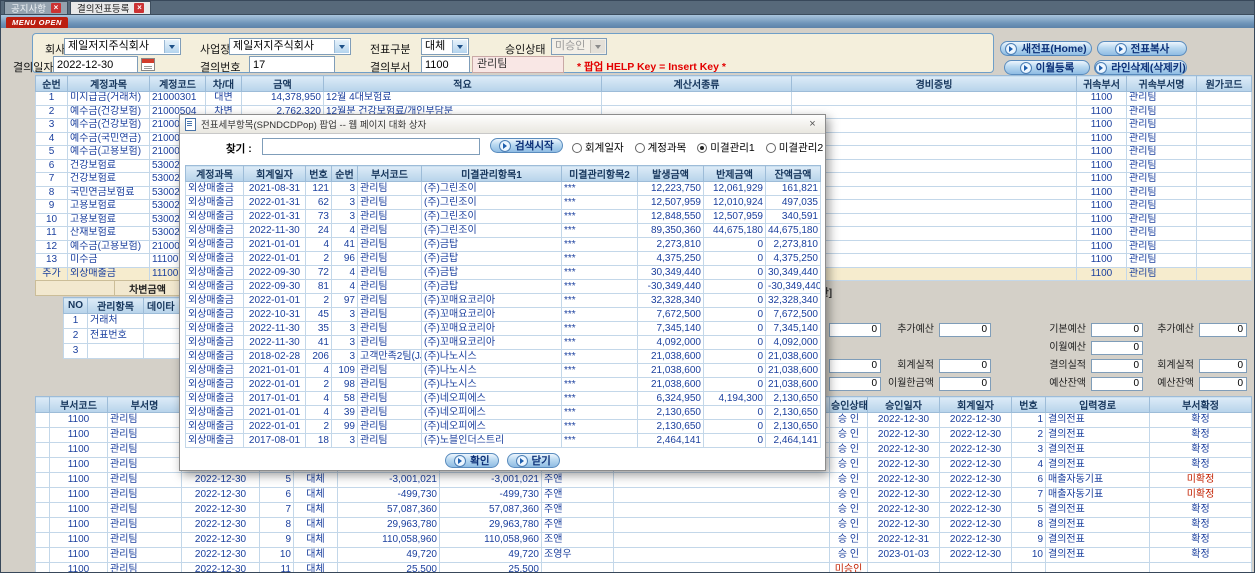 The image size is (1255, 573). Describe the element at coordinates (491, 173) in the screenshot. I see `column-header: 미결관리항목1` at that location.